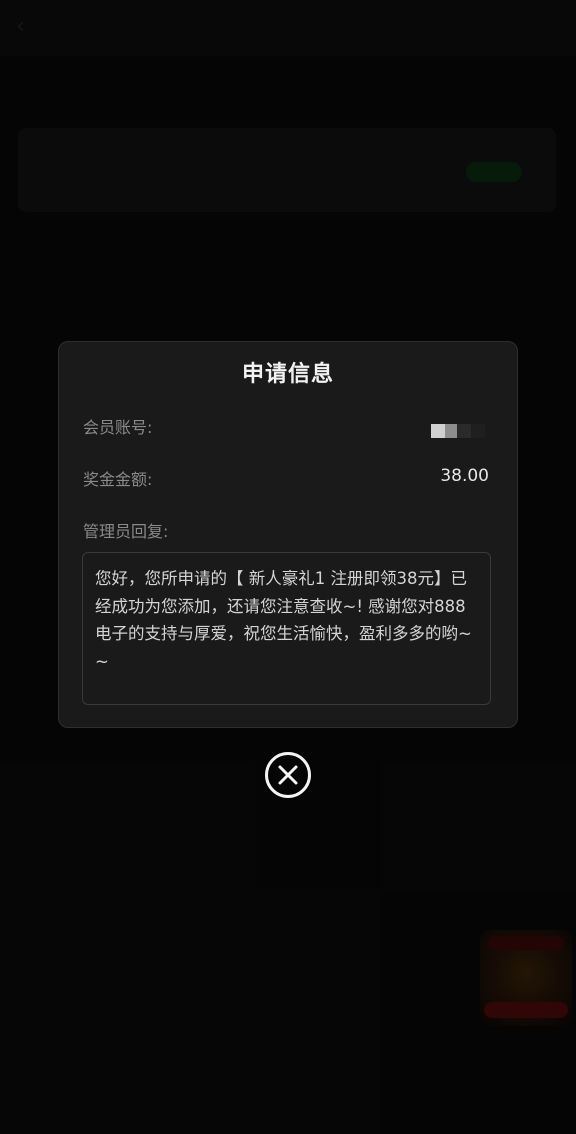  What do you see at coordinates (287, 374) in the screenshot?
I see `dialog-title: 申请信息` at bounding box center [287, 374].